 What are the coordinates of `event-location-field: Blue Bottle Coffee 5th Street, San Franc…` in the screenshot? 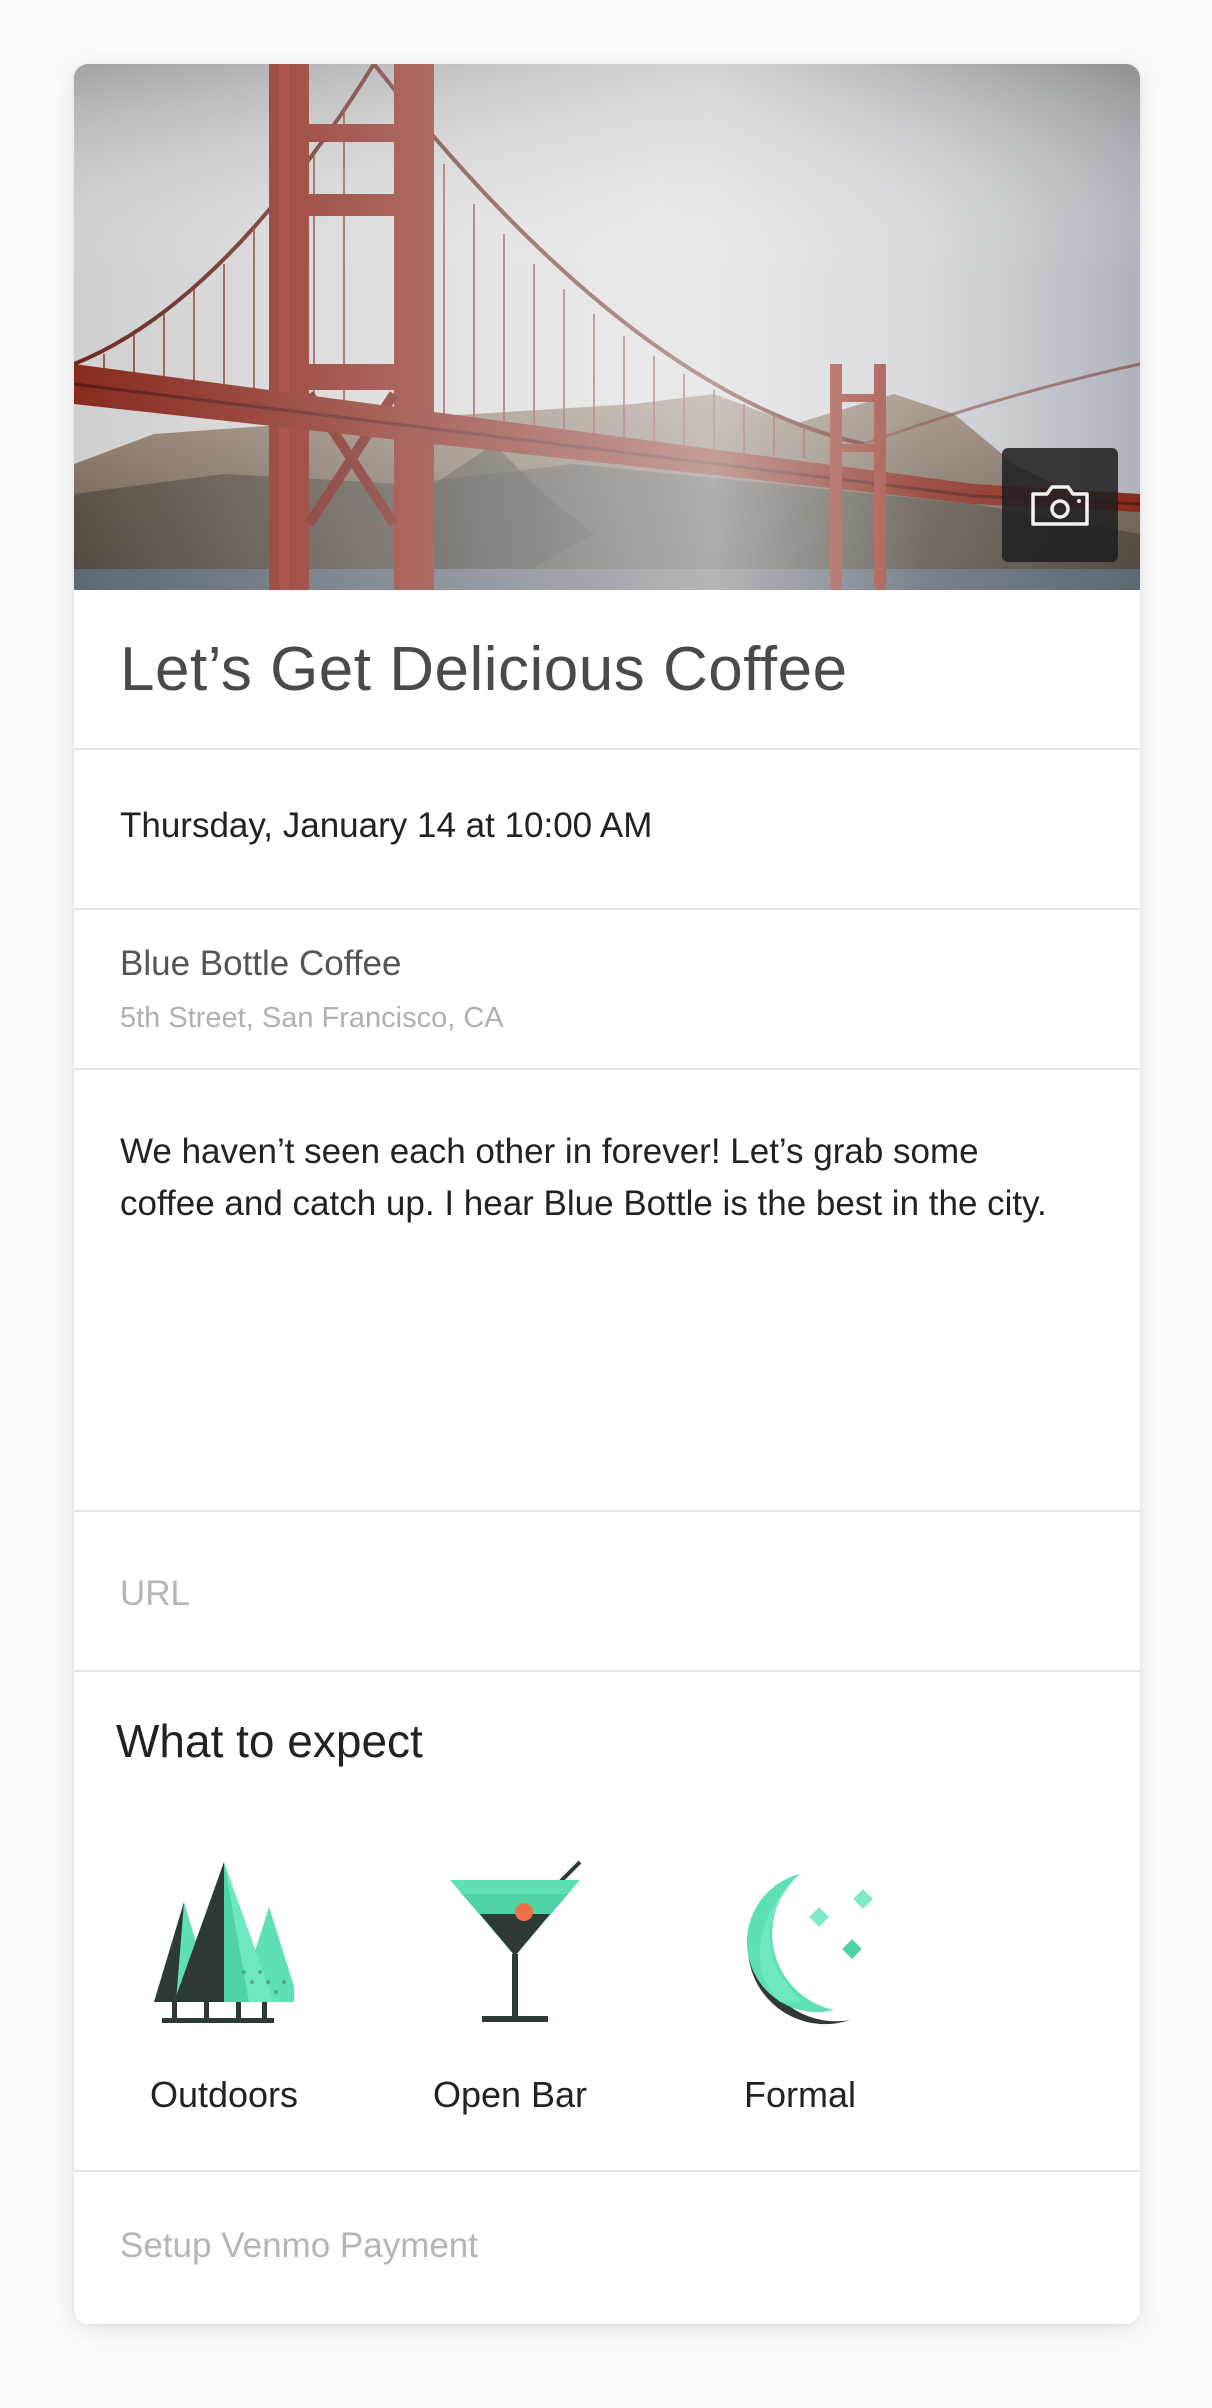 It's located at (607, 990).